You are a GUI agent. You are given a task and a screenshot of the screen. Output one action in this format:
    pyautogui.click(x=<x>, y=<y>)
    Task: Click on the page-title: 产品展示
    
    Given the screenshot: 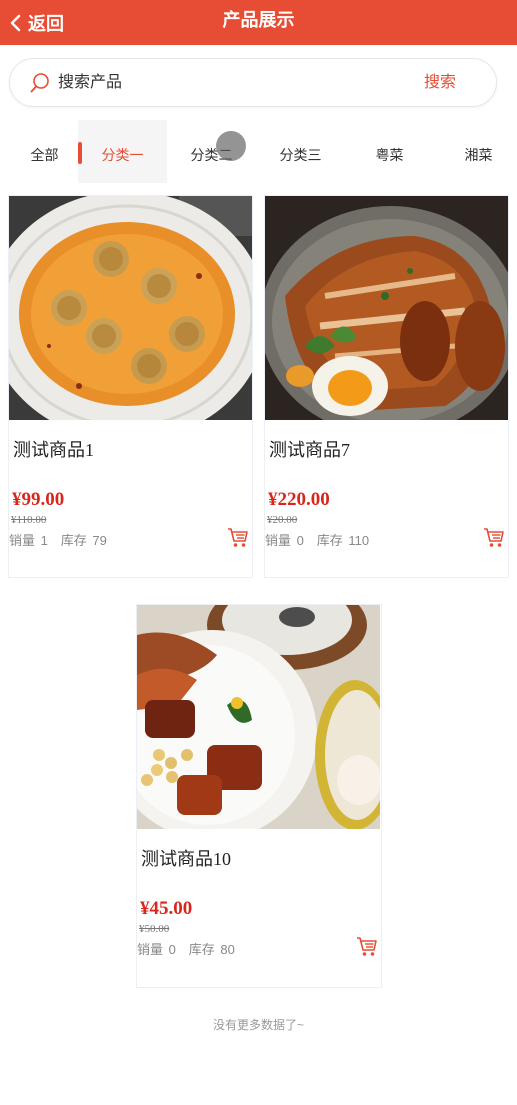 What is the action you would take?
    pyautogui.click(x=258, y=20)
    